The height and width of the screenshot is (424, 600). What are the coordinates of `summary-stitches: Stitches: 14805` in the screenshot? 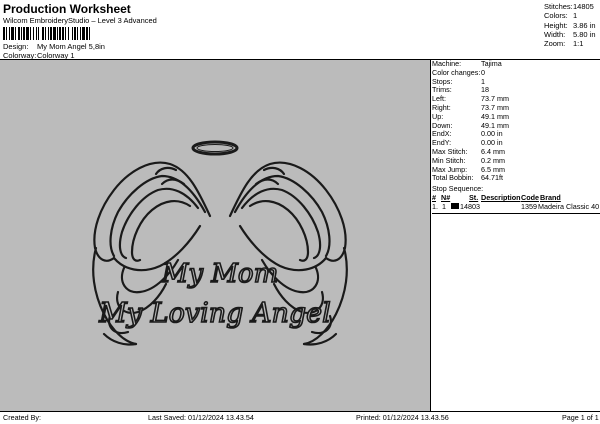 It's located at (572, 6).